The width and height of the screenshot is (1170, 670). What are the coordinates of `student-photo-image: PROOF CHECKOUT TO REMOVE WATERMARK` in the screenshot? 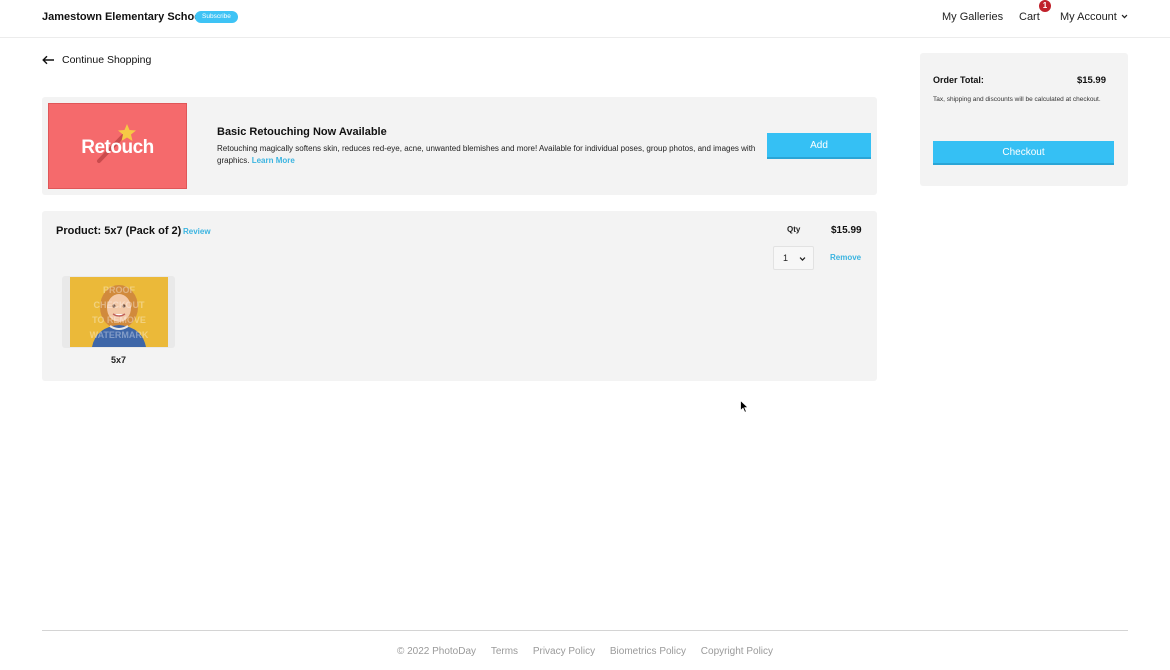 It's located at (119, 312).